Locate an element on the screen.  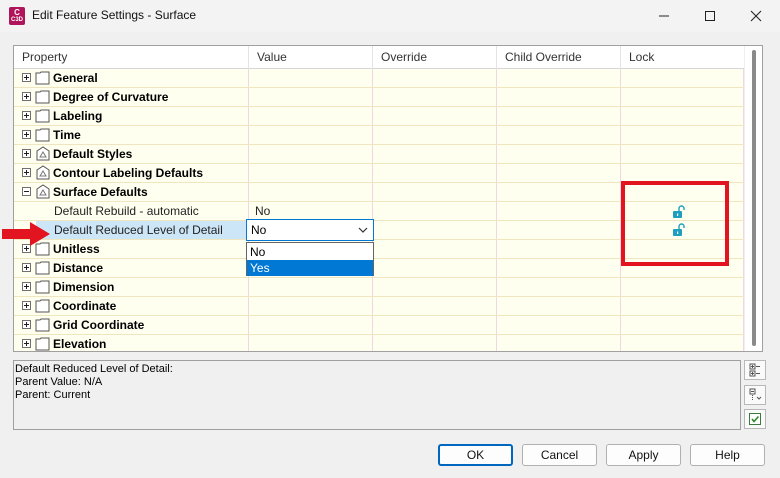
grid-group-row: Elevation is located at coordinates (379, 343).